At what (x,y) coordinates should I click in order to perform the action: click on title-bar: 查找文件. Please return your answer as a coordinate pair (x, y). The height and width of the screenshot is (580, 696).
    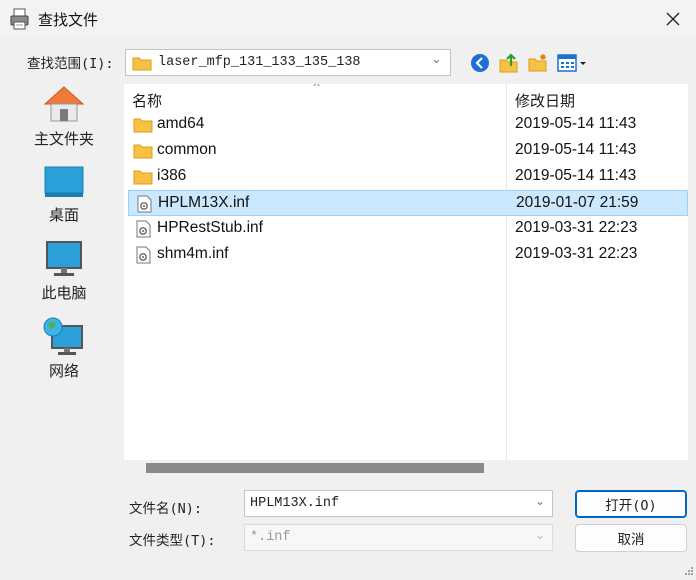
    Looking at the image, I should click on (348, 19).